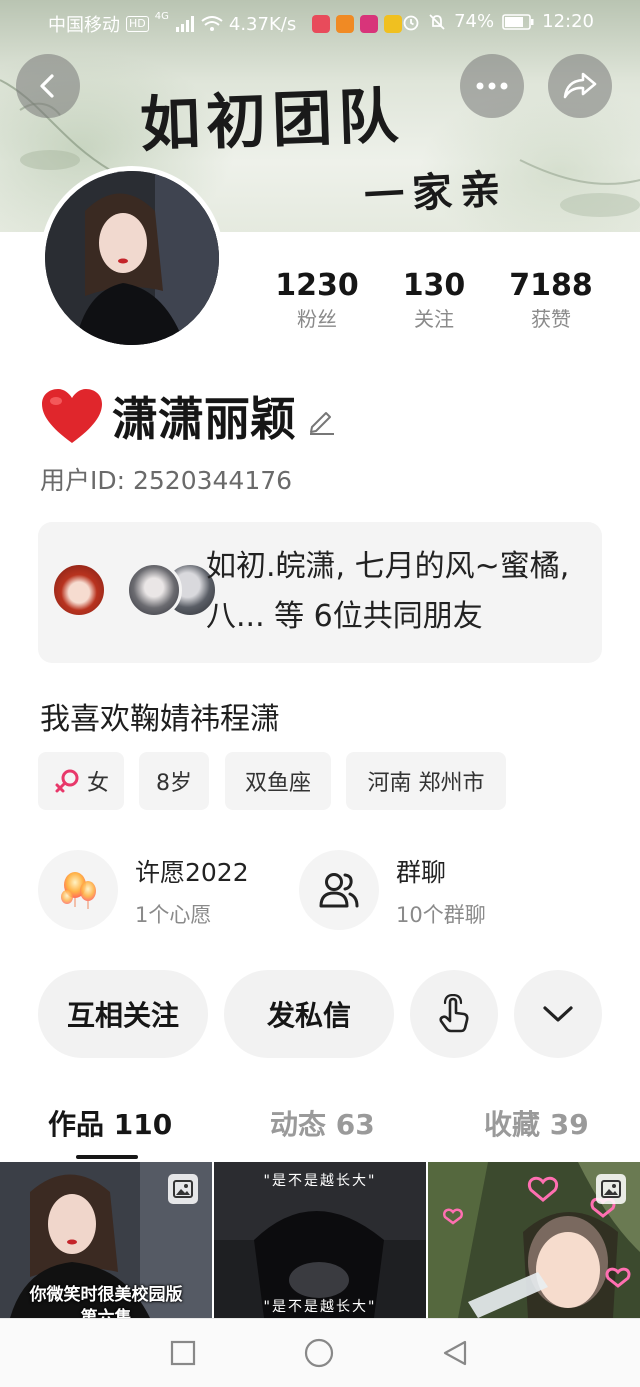 The height and width of the screenshot is (1387, 640). I want to click on profile-name-row: 潇潇丽颖, so click(188, 416).